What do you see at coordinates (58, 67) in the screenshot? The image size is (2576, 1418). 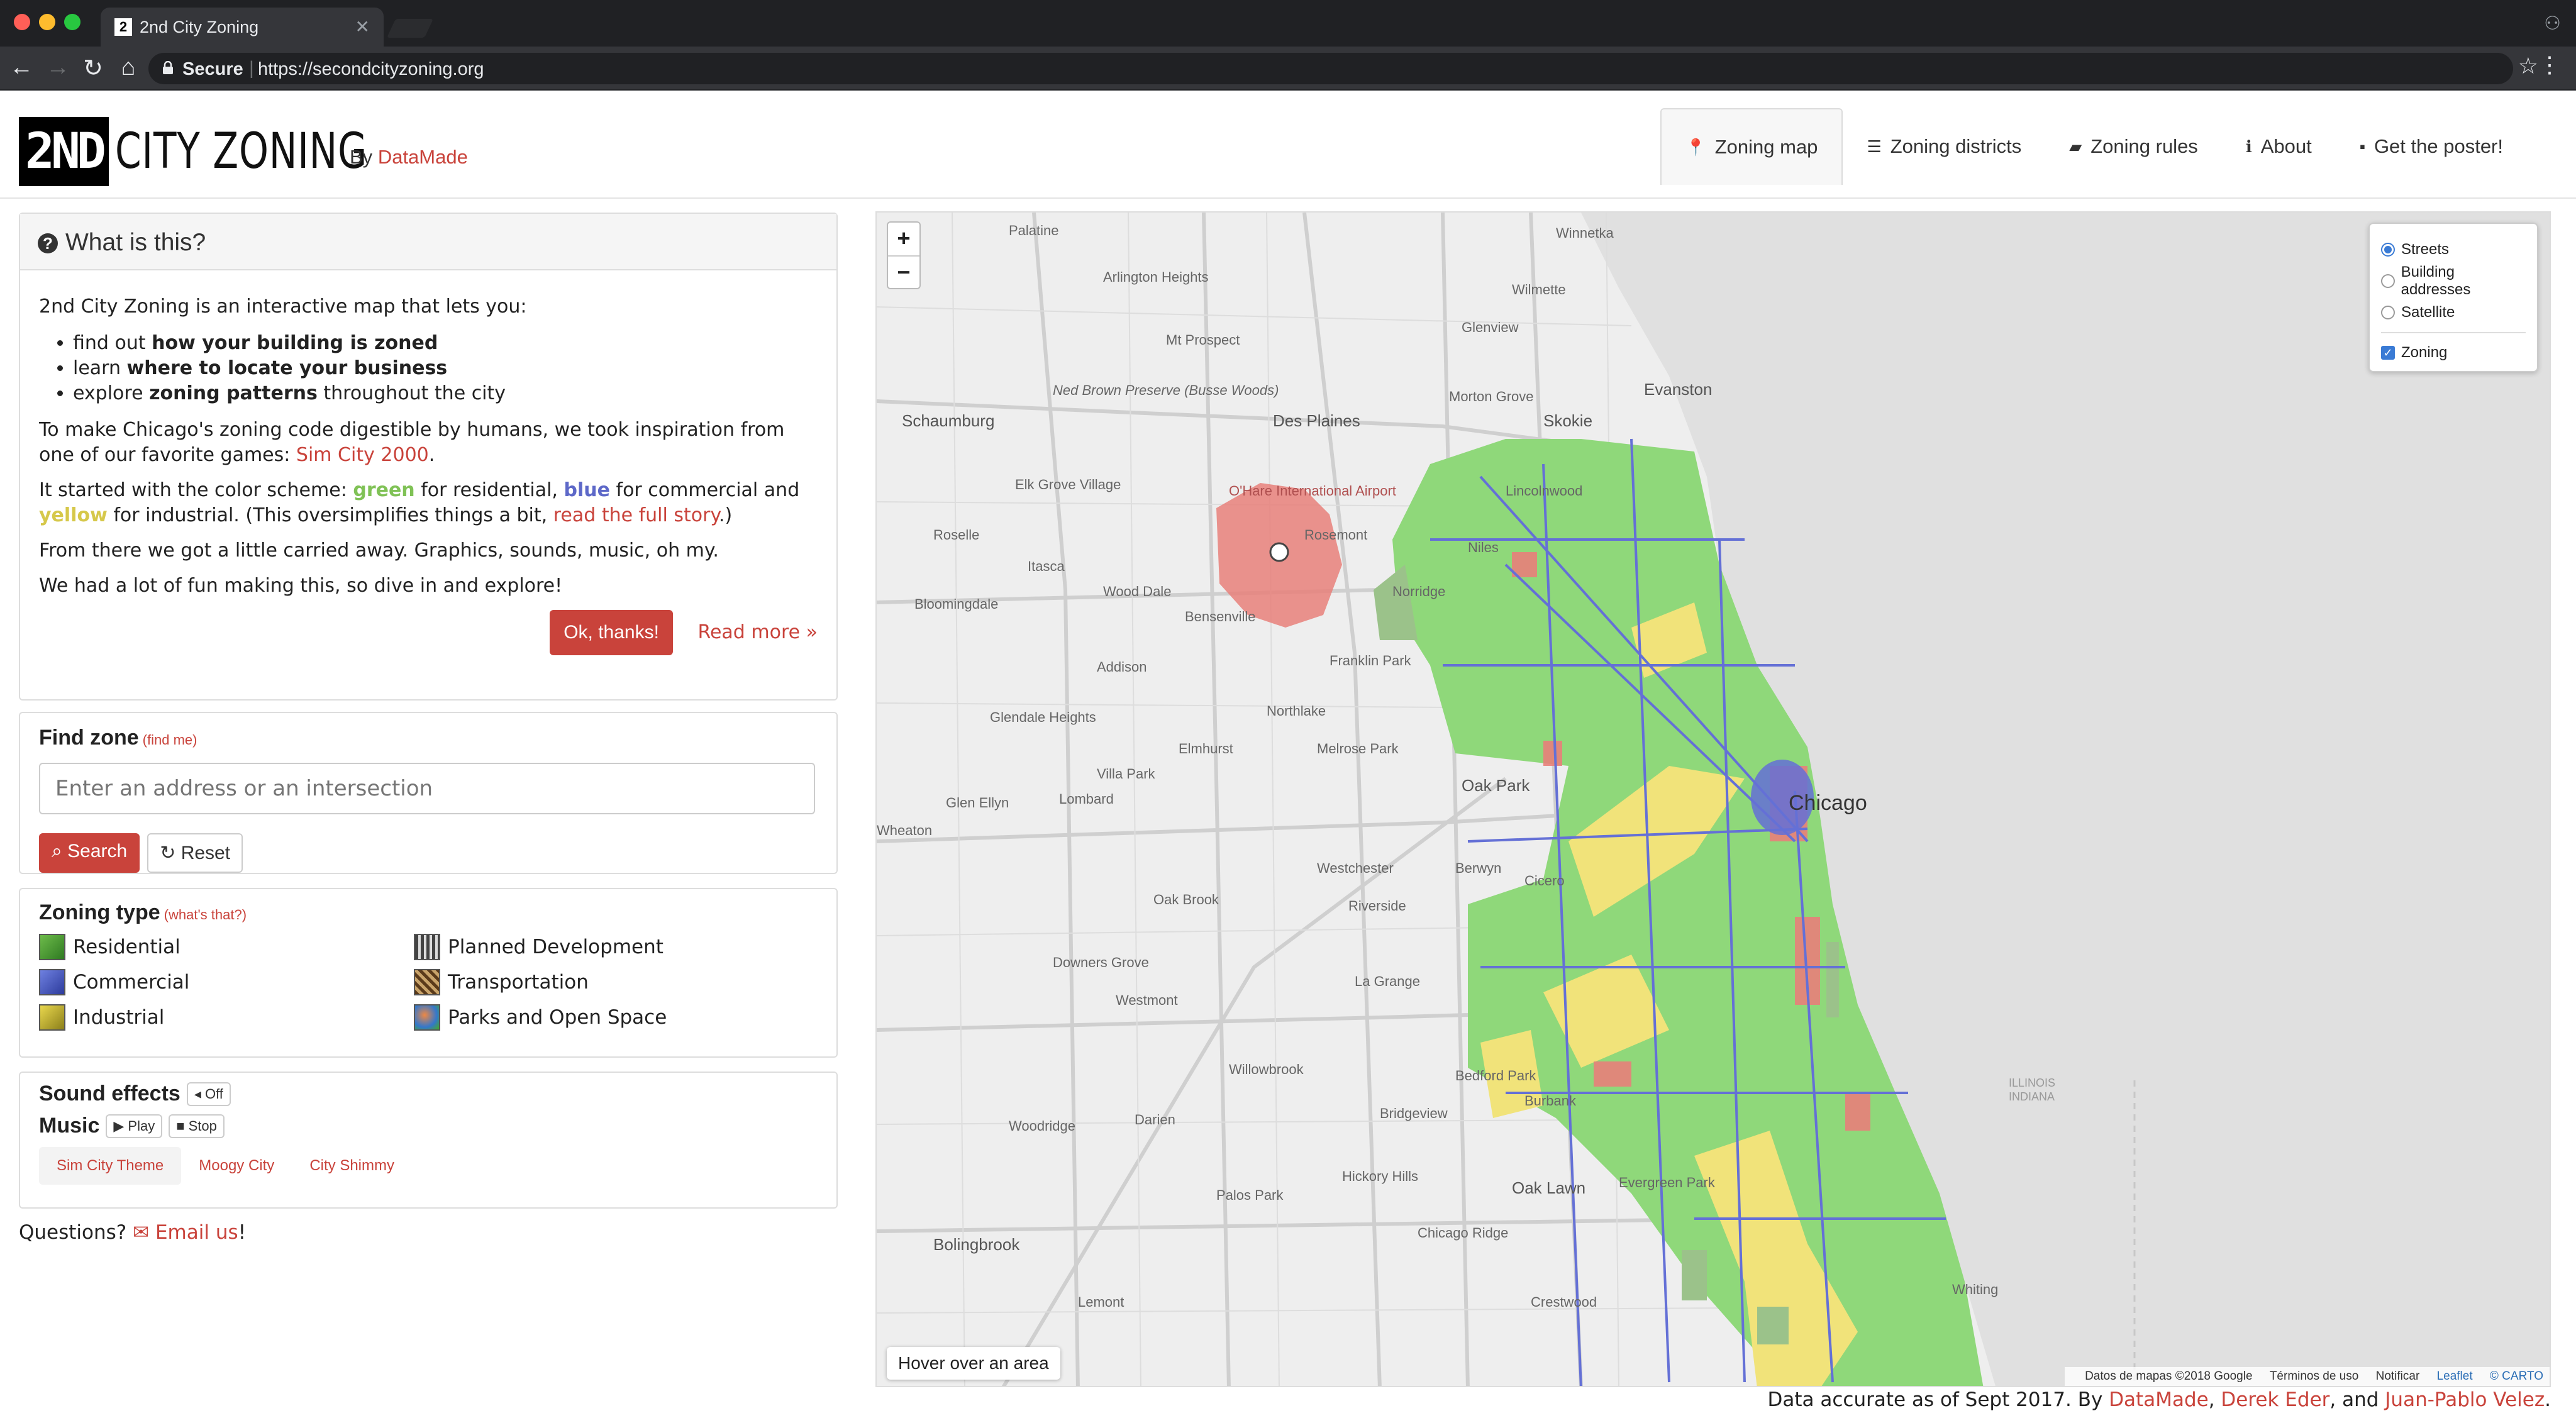 I see `forward-arrow-icon: →` at bounding box center [58, 67].